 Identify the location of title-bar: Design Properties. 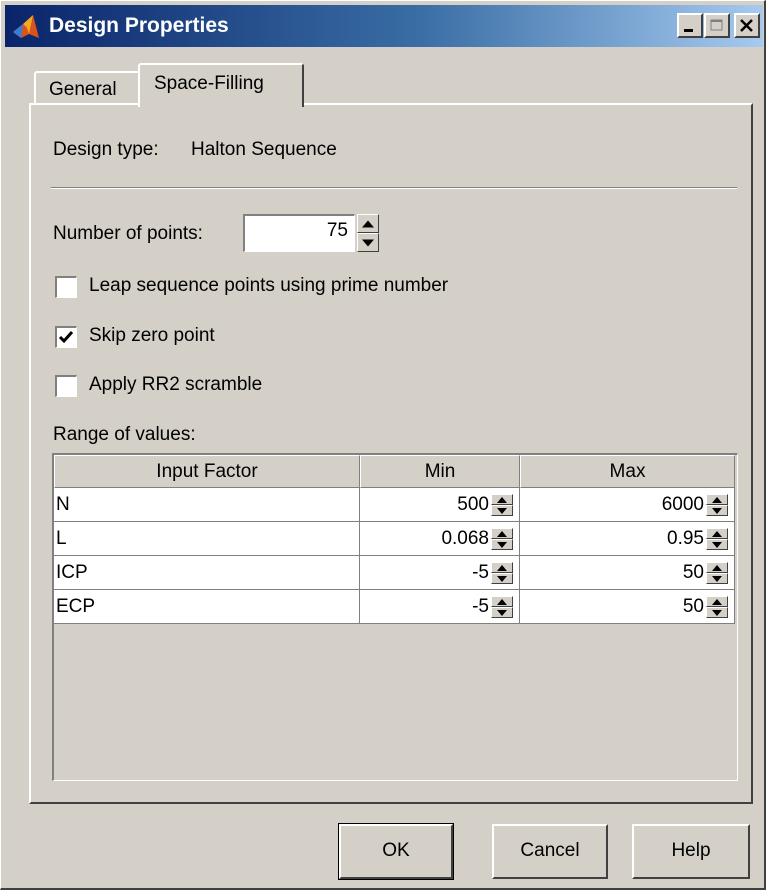
(384, 26).